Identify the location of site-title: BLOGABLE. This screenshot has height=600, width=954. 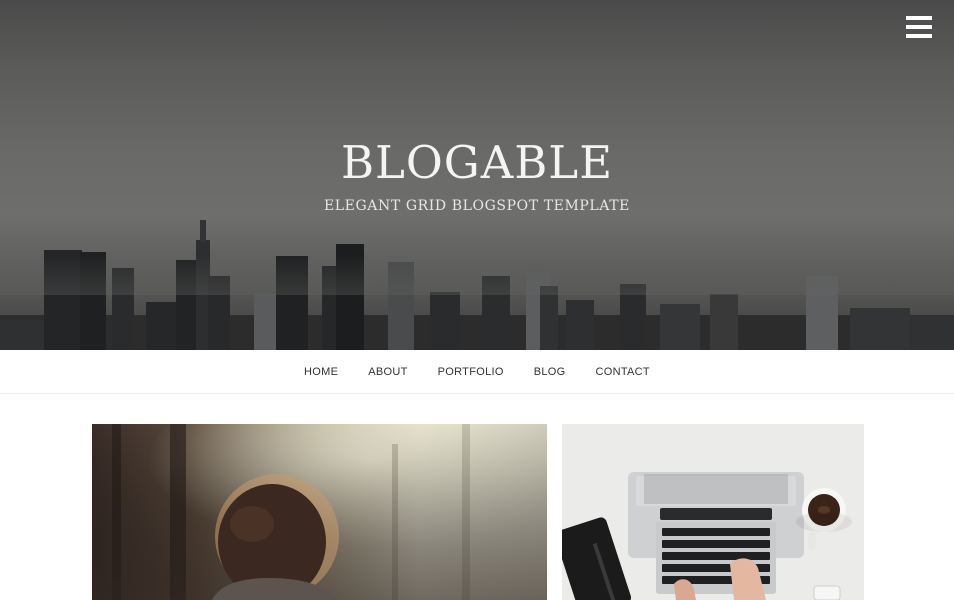
(477, 162).